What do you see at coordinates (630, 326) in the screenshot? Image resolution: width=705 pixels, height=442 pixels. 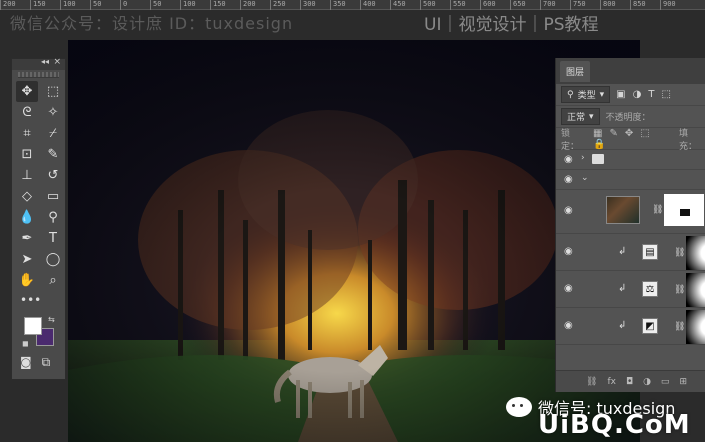 I see `layer-row: ◉ ↲ ◩ ⛓` at bounding box center [630, 326].